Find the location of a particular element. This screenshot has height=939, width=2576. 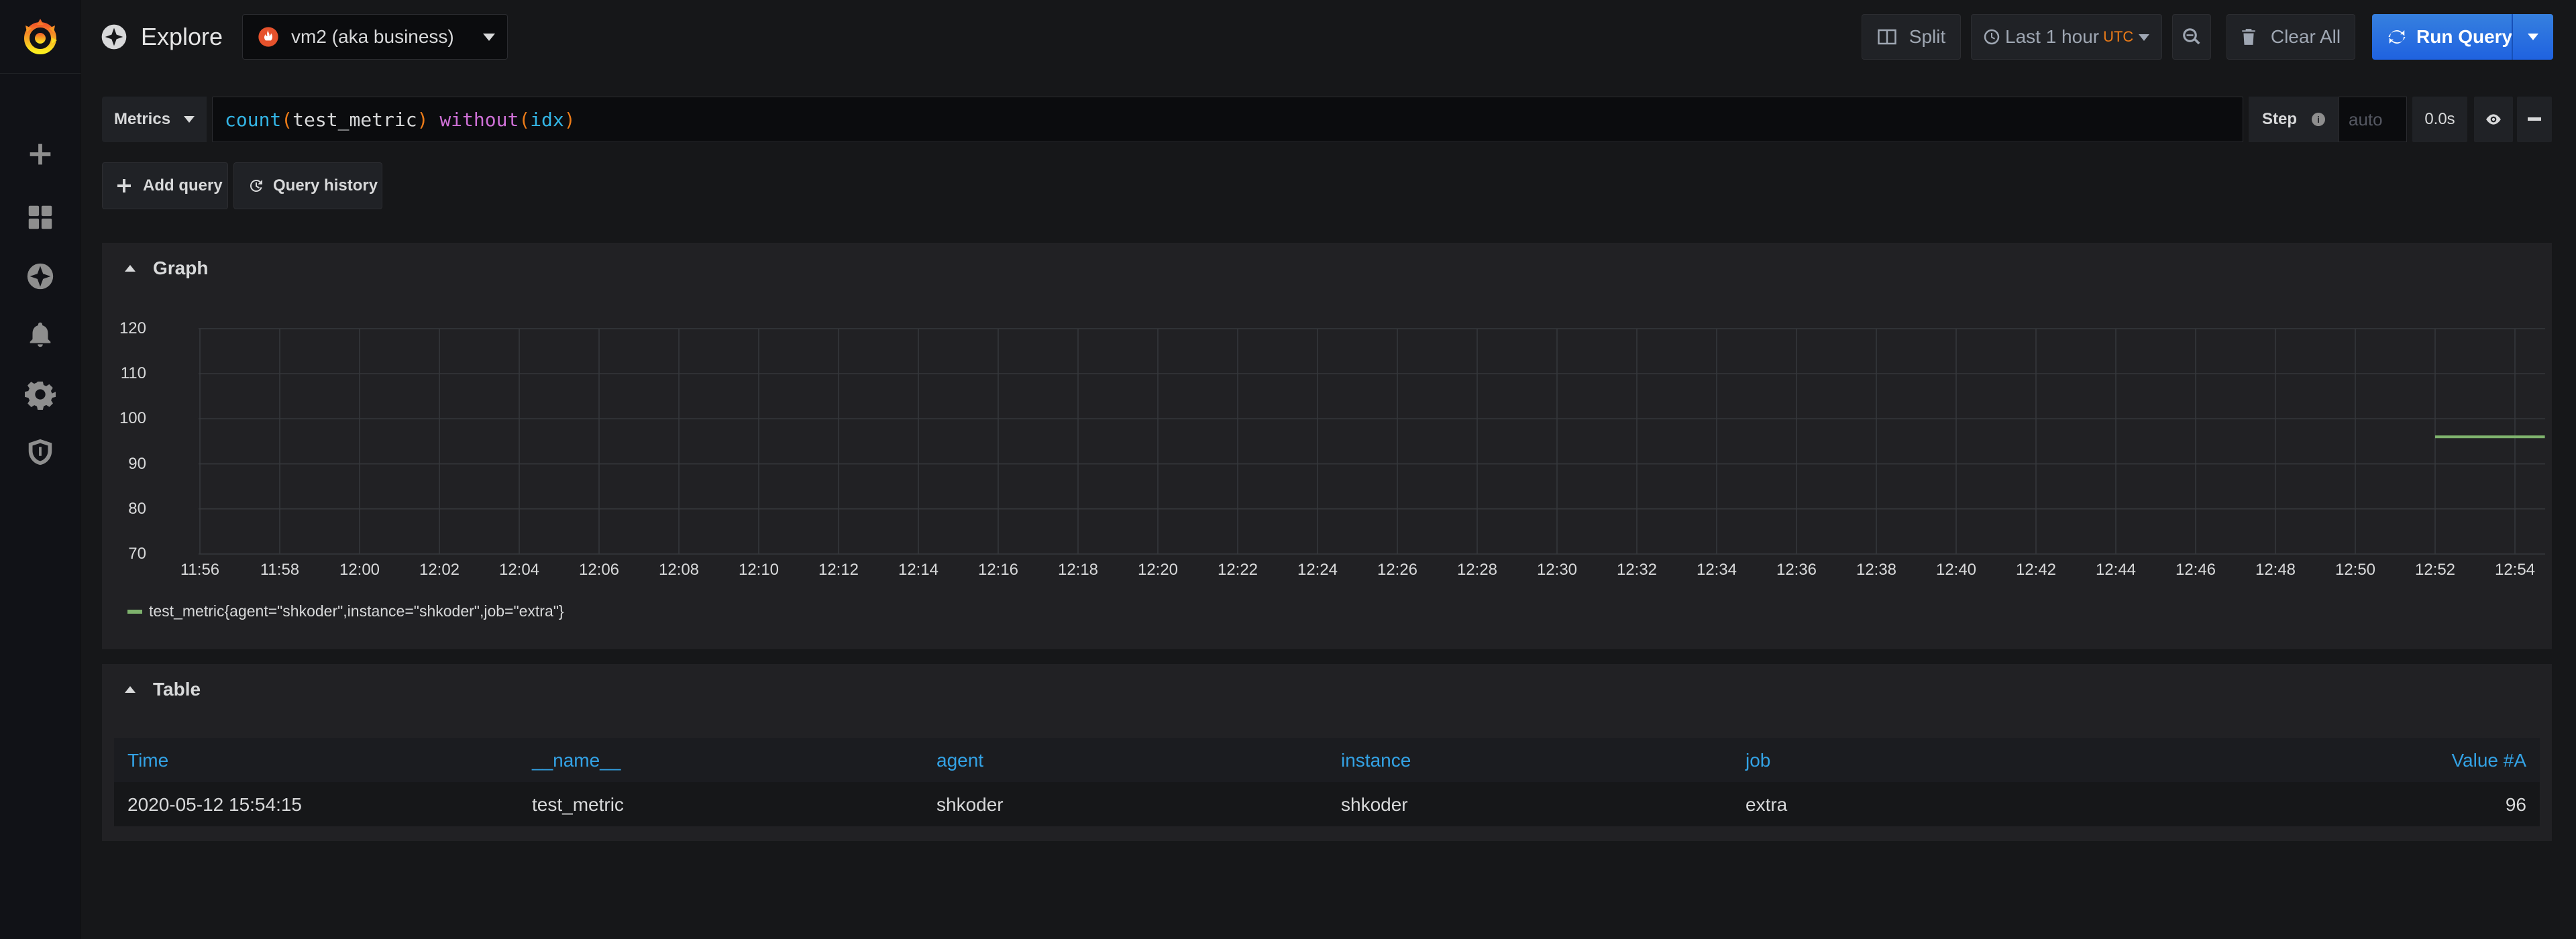

datasource-picker: vm2 (aka business) is located at coordinates (375, 37).